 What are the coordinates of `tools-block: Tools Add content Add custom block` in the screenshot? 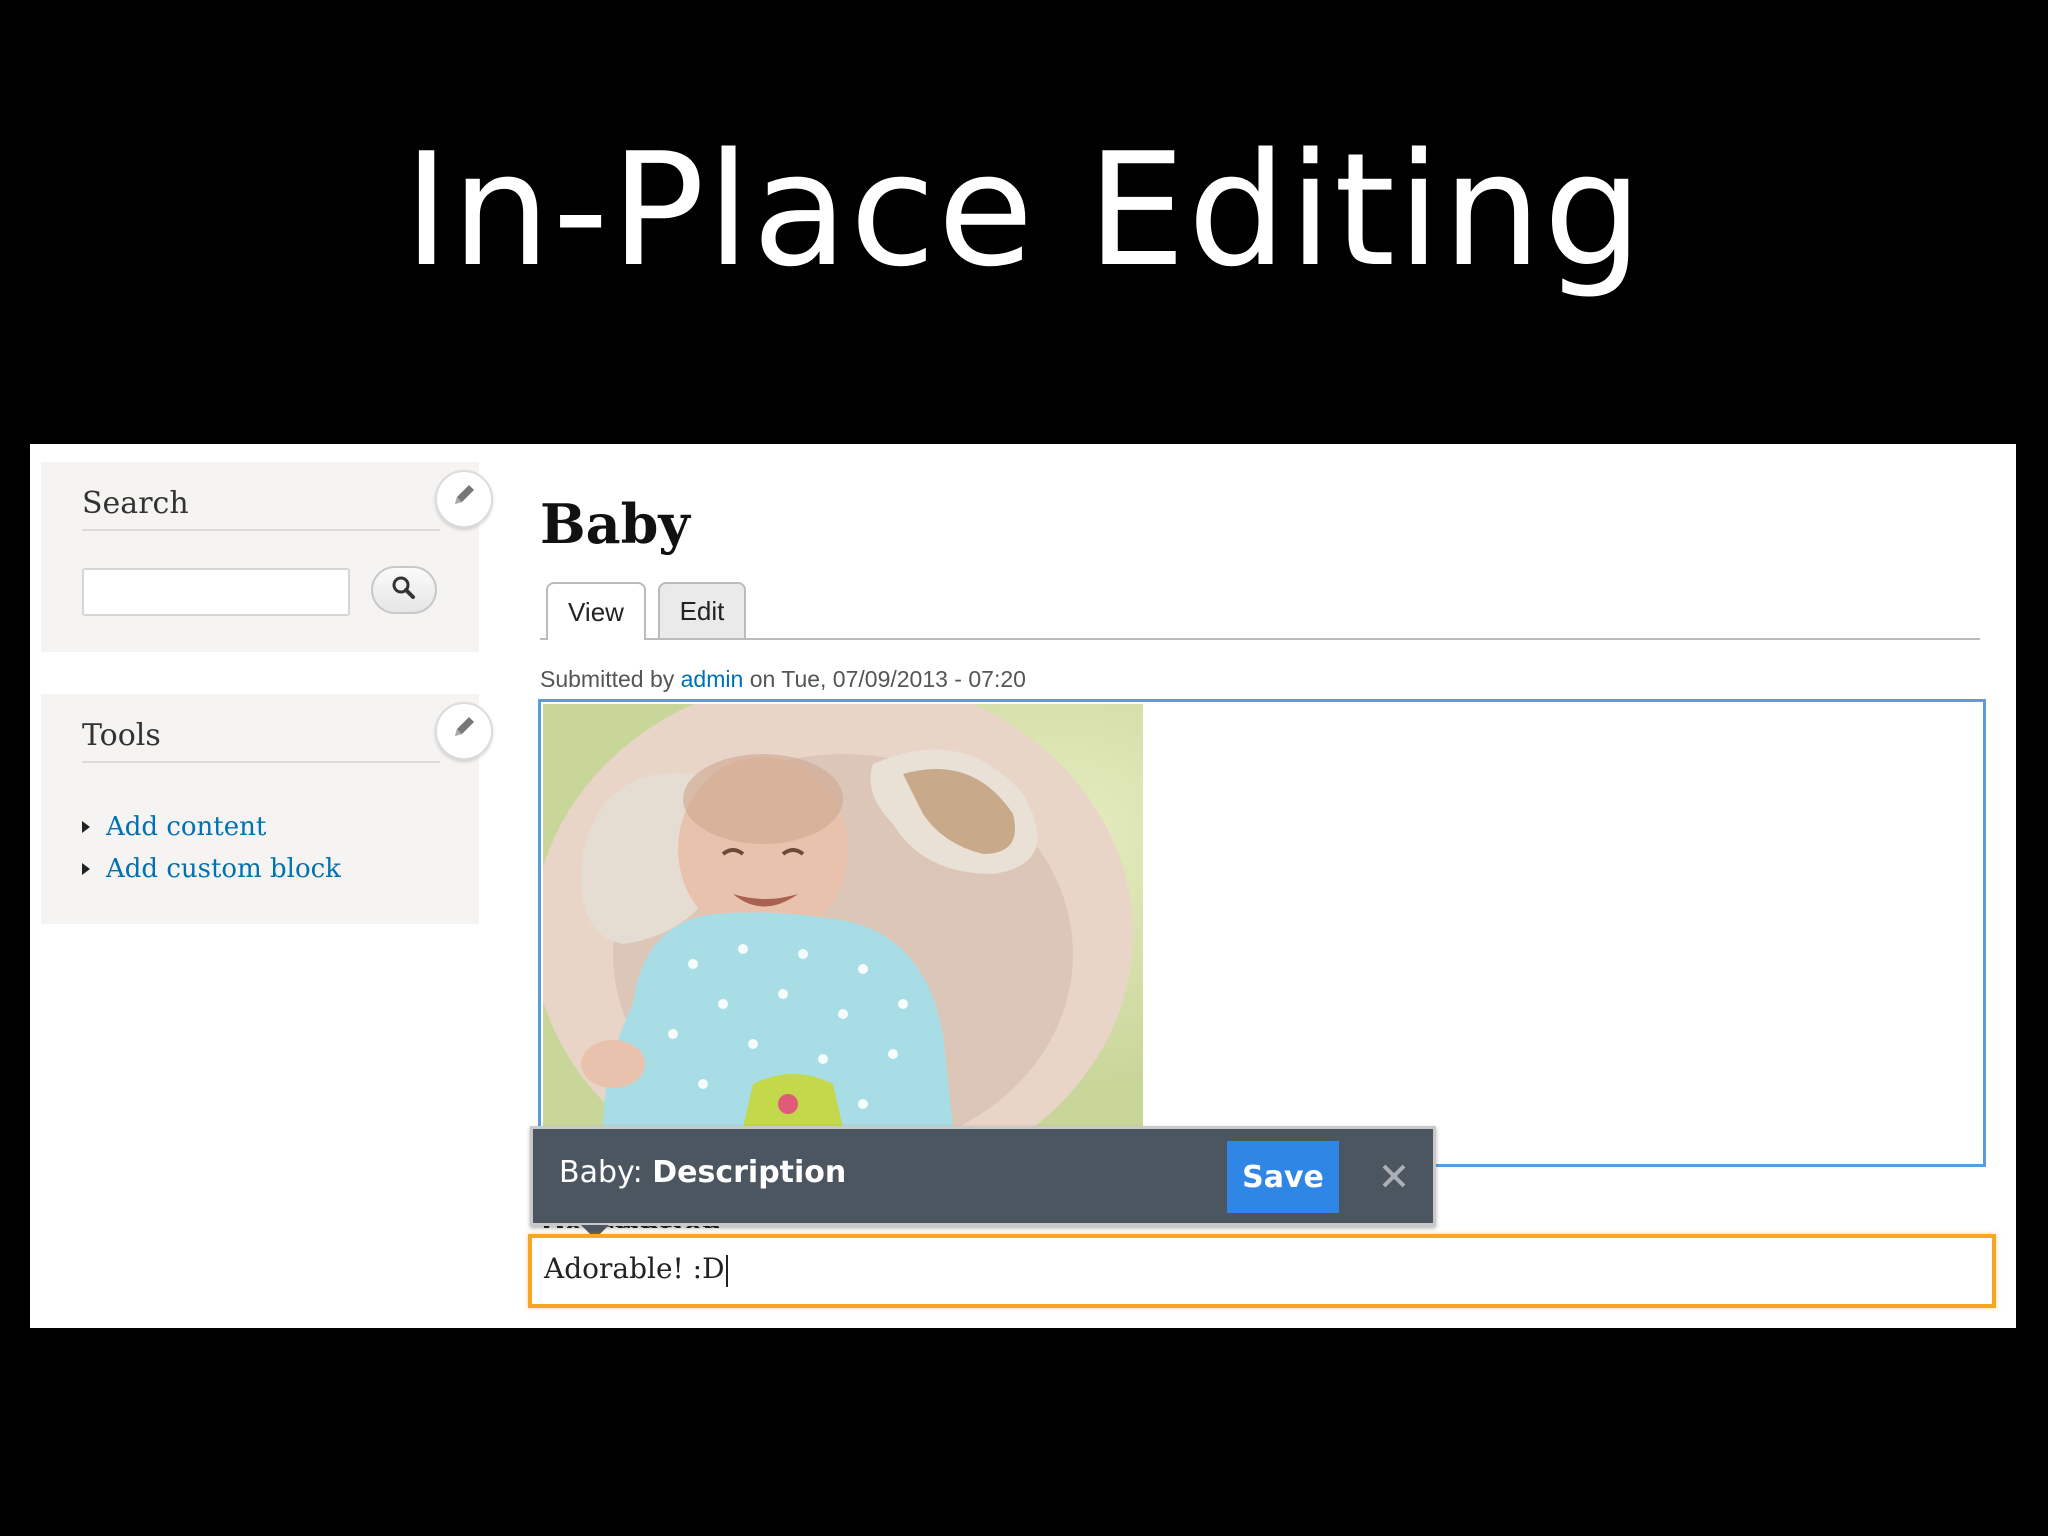 It's located at (267, 809).